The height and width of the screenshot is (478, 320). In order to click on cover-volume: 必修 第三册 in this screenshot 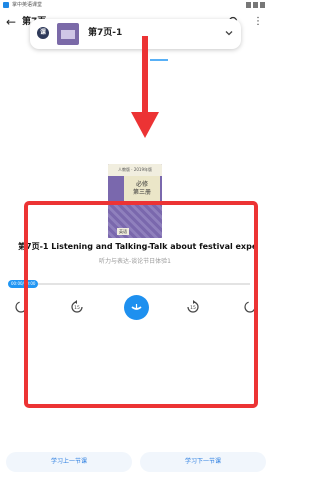, I will do `click(142, 190)`.